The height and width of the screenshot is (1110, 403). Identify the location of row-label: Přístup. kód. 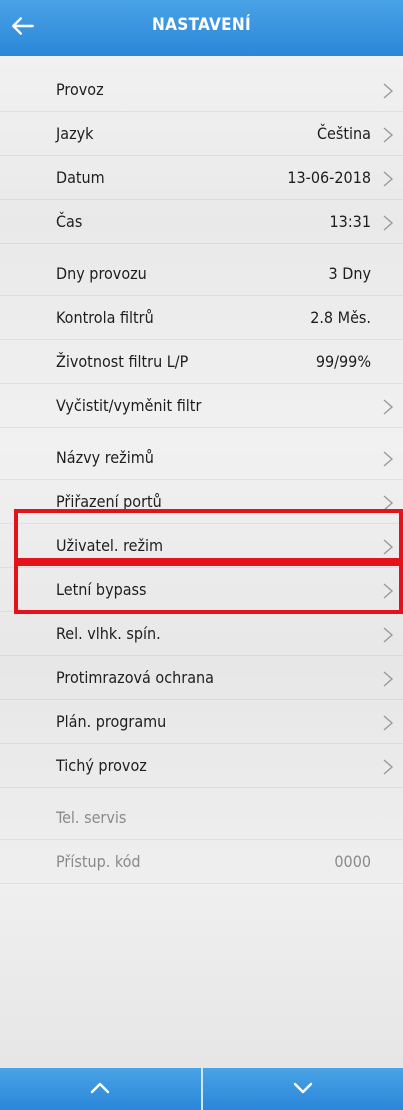
(98, 861).